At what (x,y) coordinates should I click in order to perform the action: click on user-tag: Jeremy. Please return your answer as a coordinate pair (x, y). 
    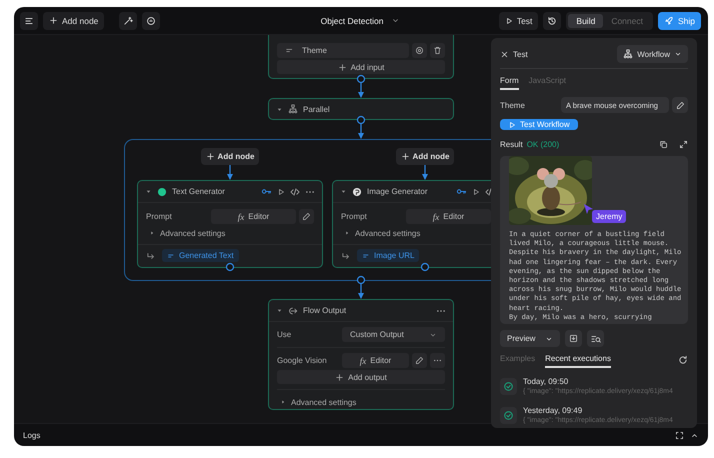
    Looking at the image, I should click on (609, 216).